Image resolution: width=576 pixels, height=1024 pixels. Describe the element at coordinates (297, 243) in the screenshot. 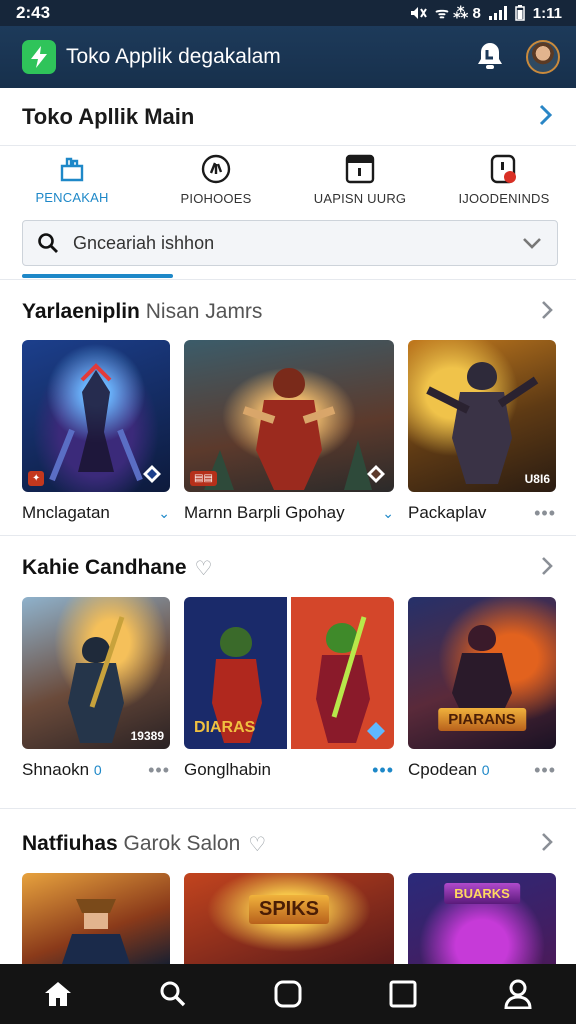

I see `search-input` at that location.